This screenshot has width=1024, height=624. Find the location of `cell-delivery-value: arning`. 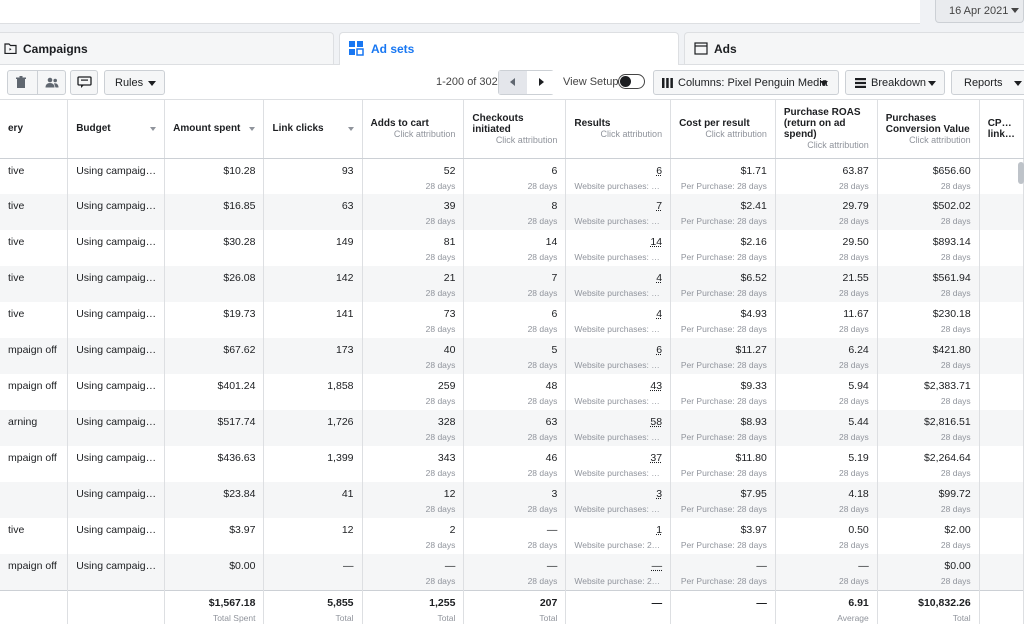

cell-delivery-value: arning is located at coordinates (23, 422).